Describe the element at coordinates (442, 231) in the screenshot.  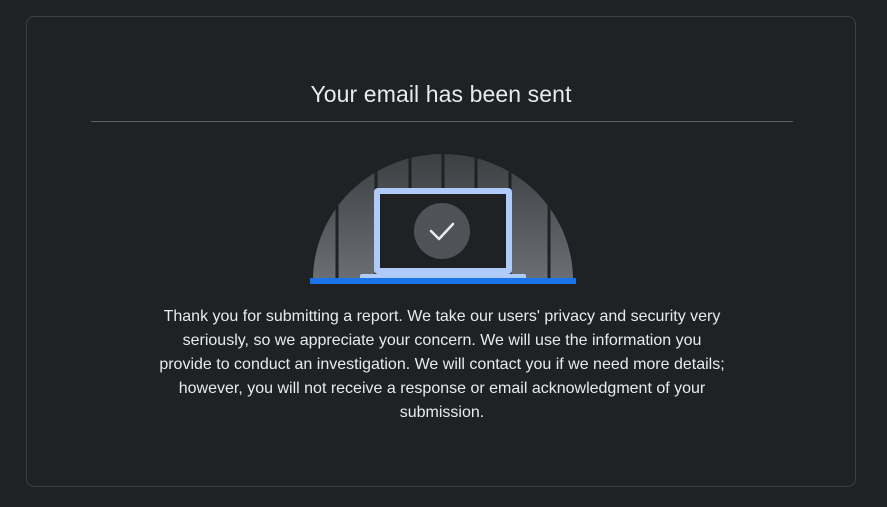
I see `check-icon` at that location.